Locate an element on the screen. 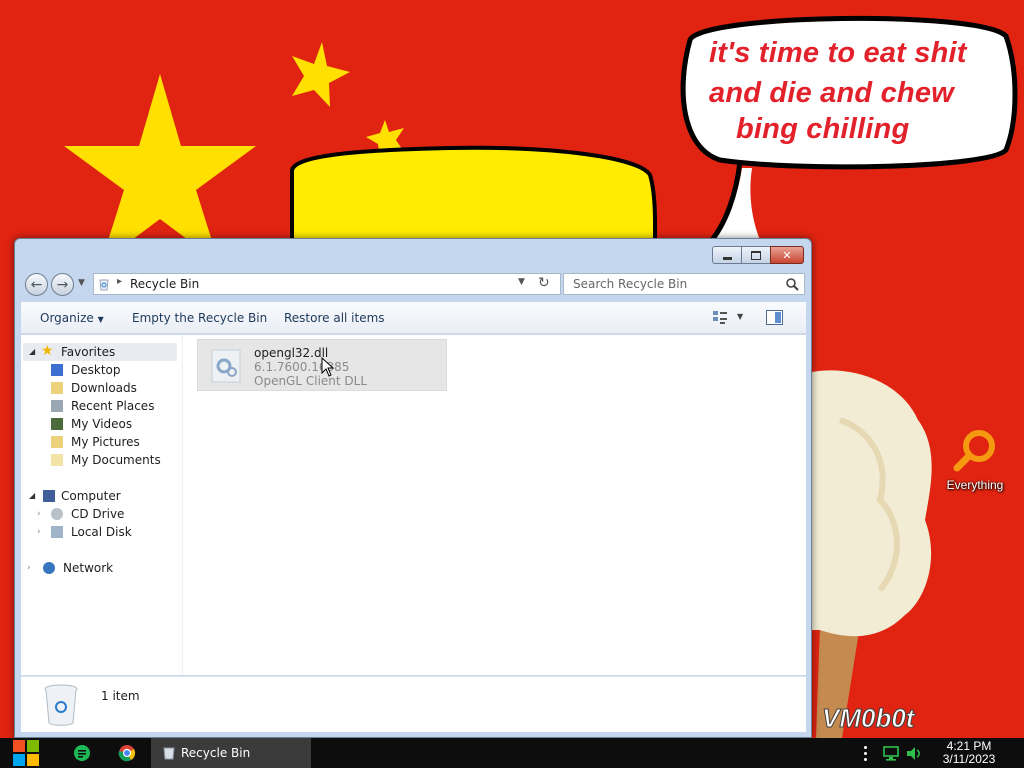 The width and height of the screenshot is (1024, 768). search-icon is located at coordinates (792, 284).